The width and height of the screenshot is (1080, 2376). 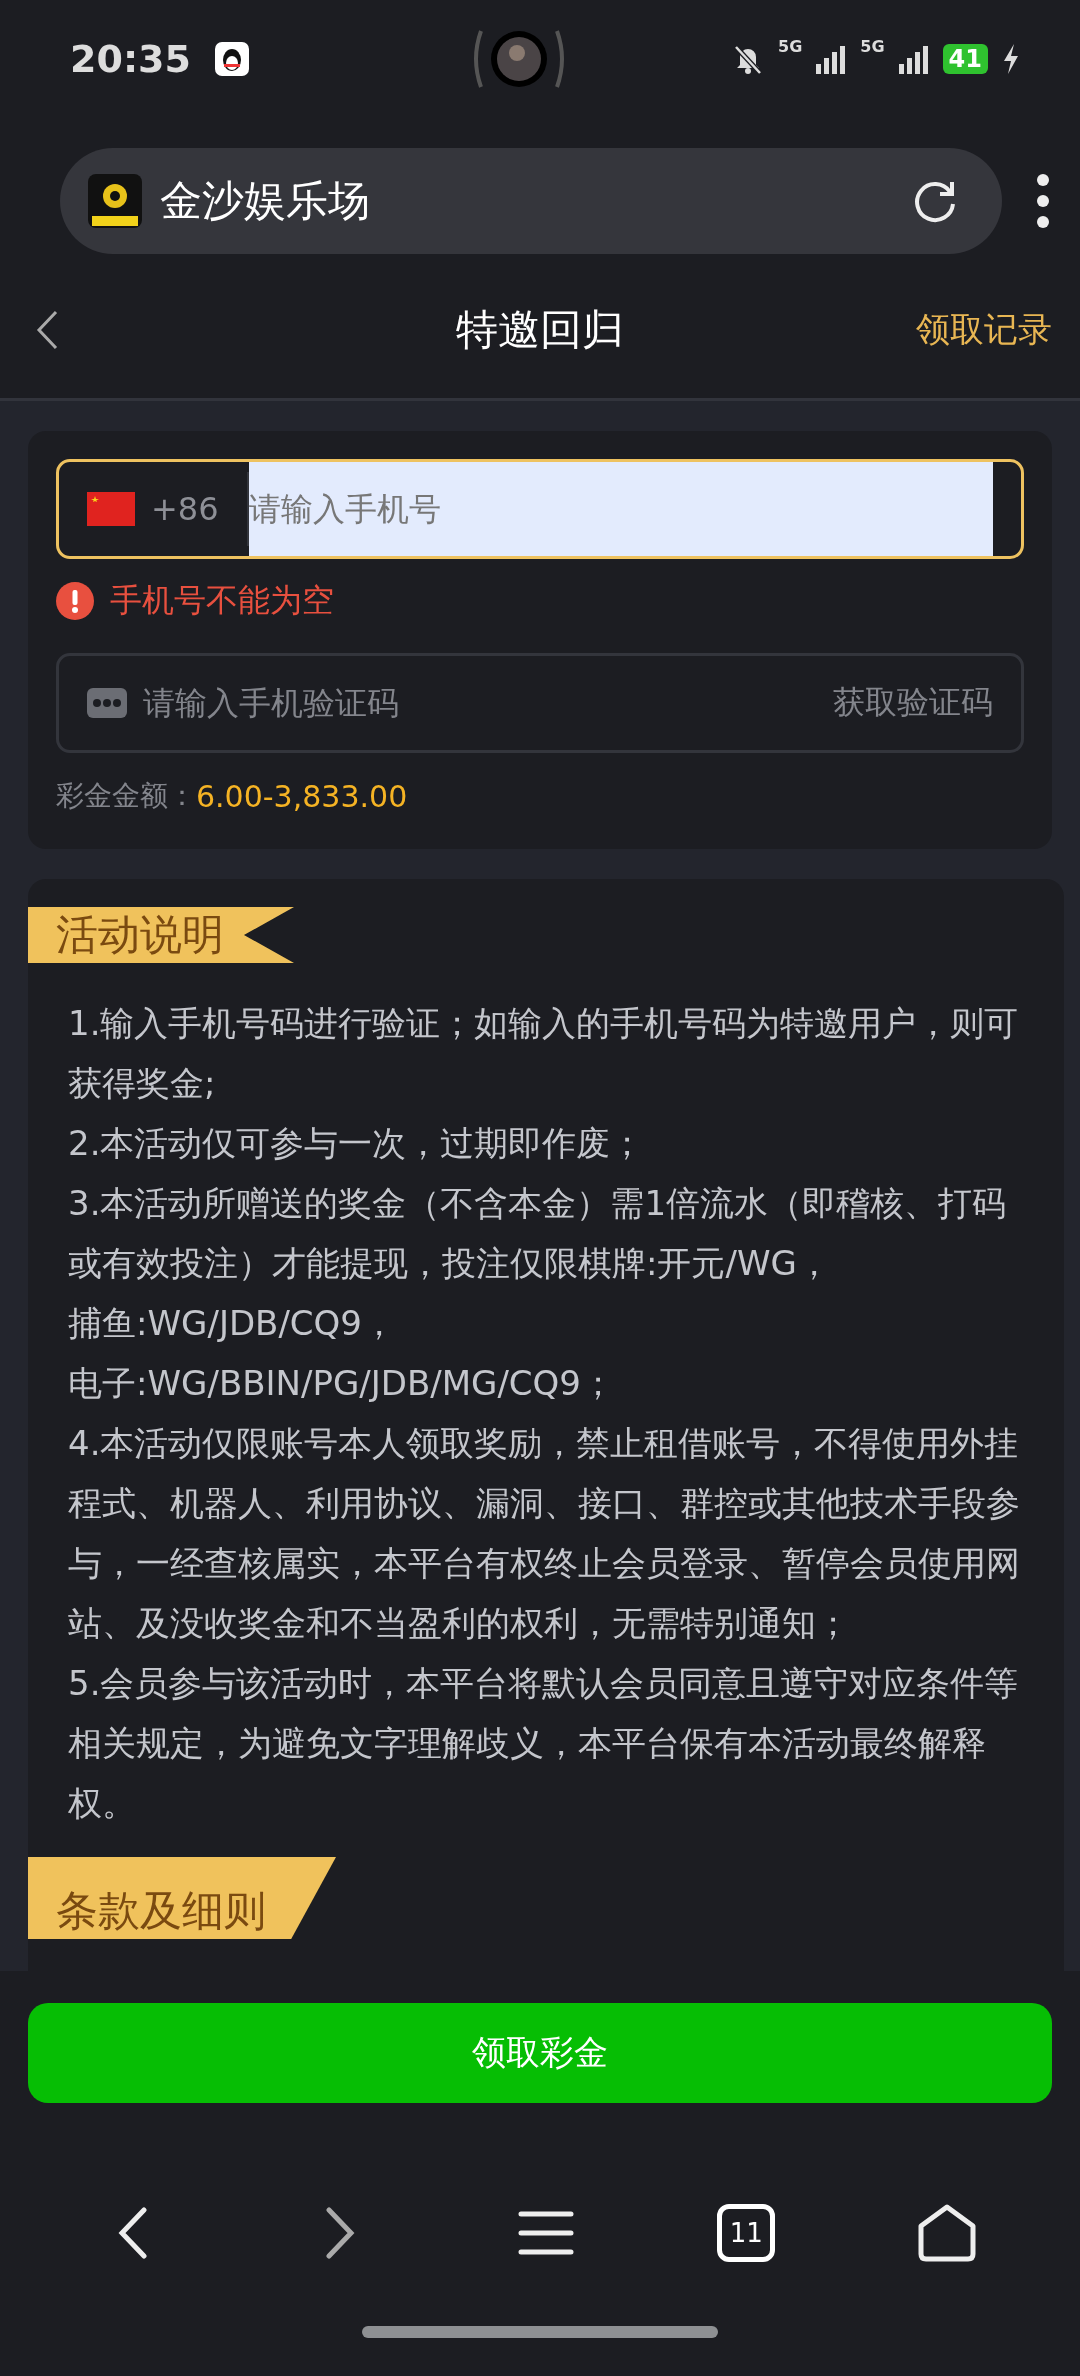 What do you see at coordinates (107, 703) in the screenshot?
I see `message-dots-icon` at bounding box center [107, 703].